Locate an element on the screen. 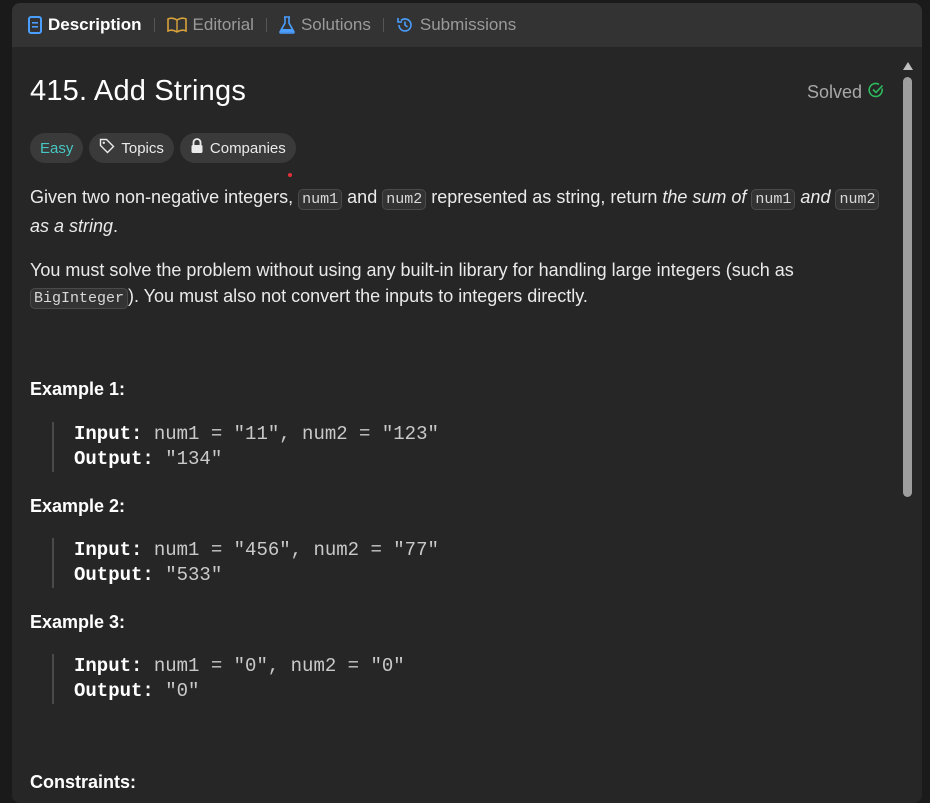 The height and width of the screenshot is (803, 930). output-value: "134" is located at coordinates (188, 459).